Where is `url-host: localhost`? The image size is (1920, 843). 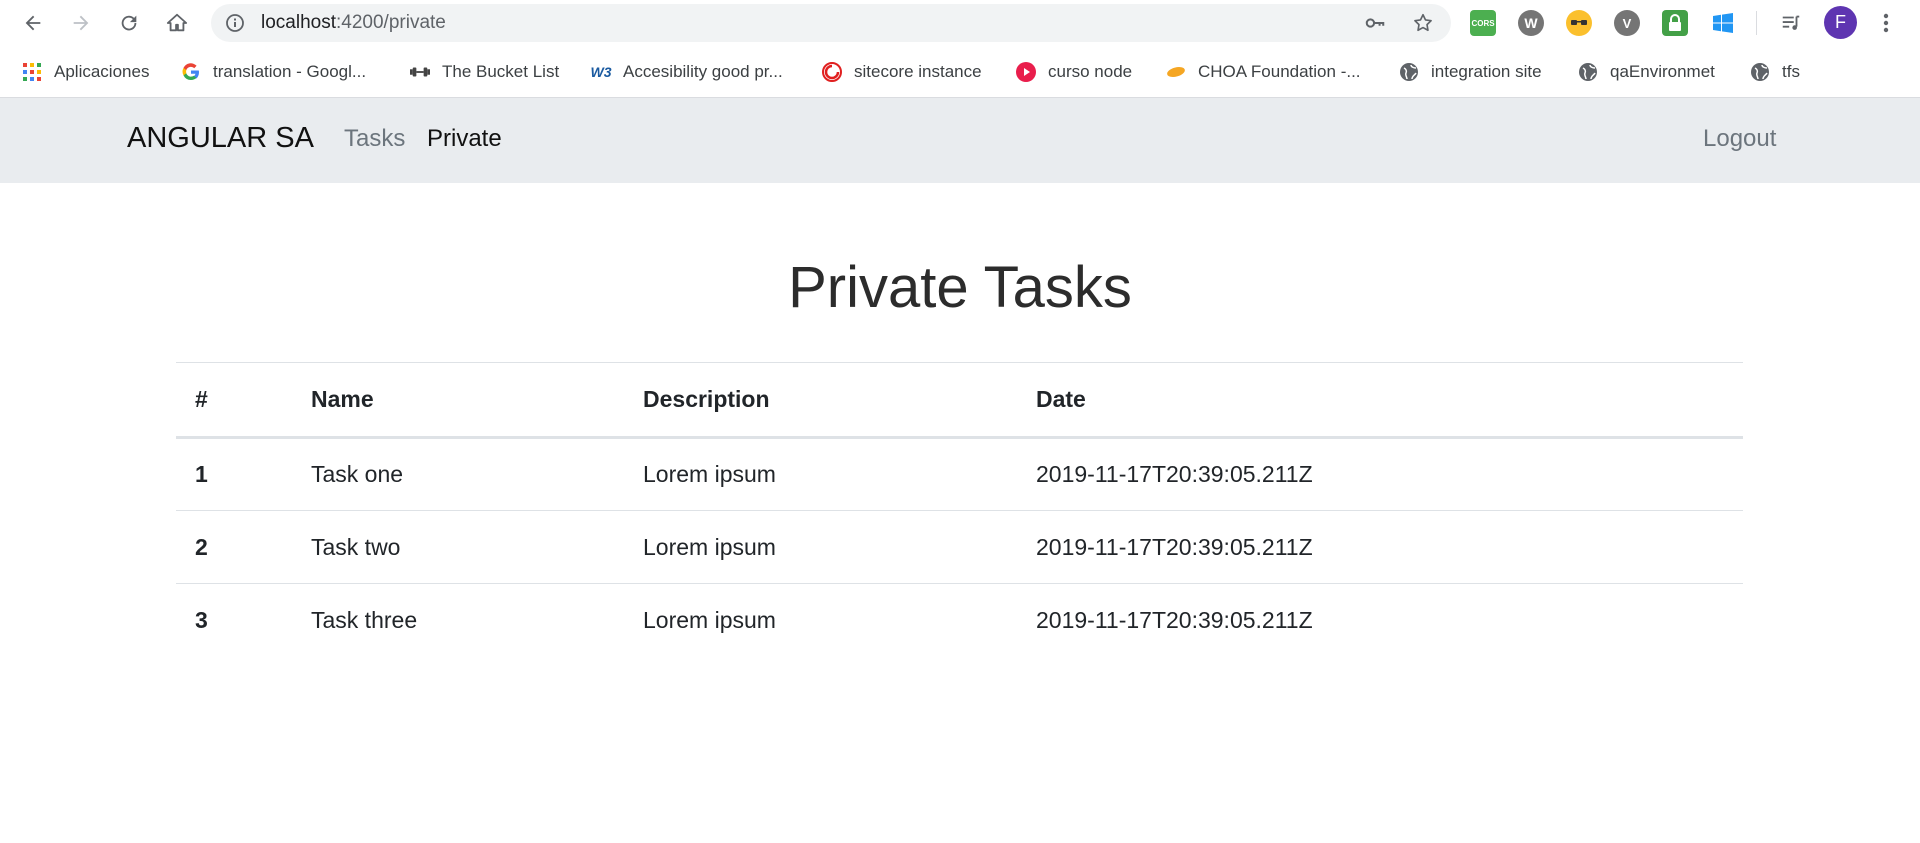
url-host: localhost is located at coordinates (298, 22).